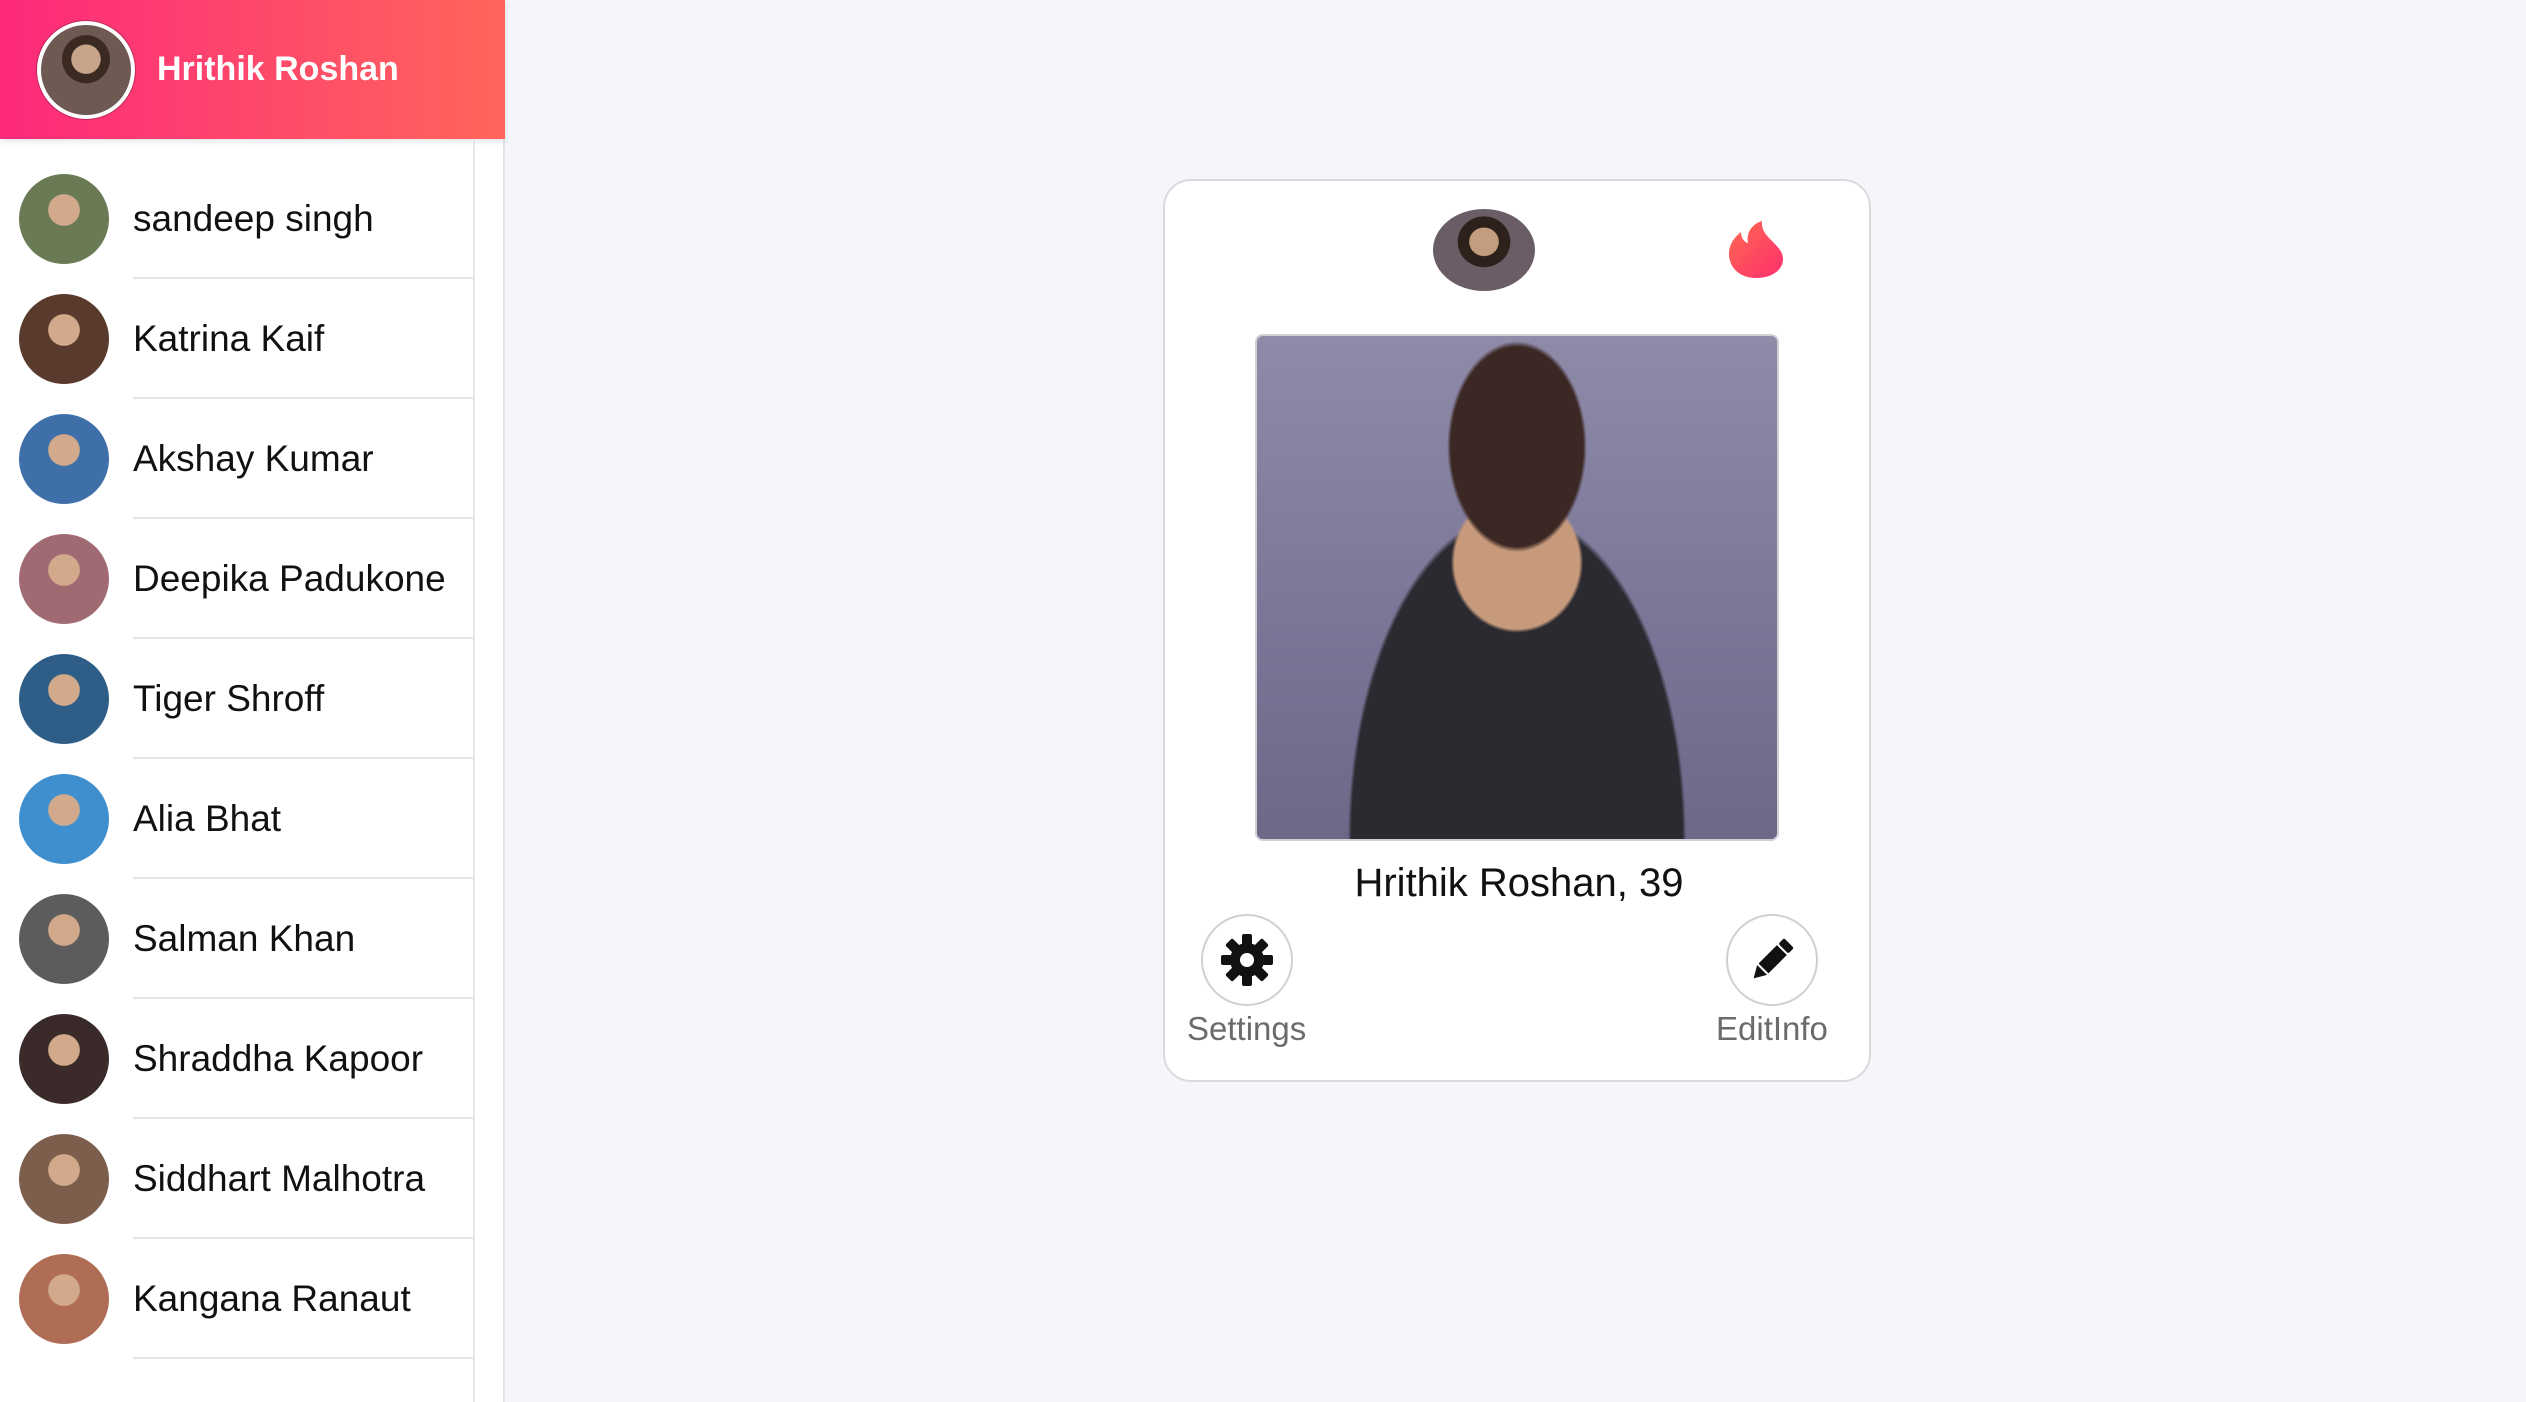 This screenshot has width=2526, height=1402. I want to click on contact-item: Kangana Ranaut, so click(236, 1299).